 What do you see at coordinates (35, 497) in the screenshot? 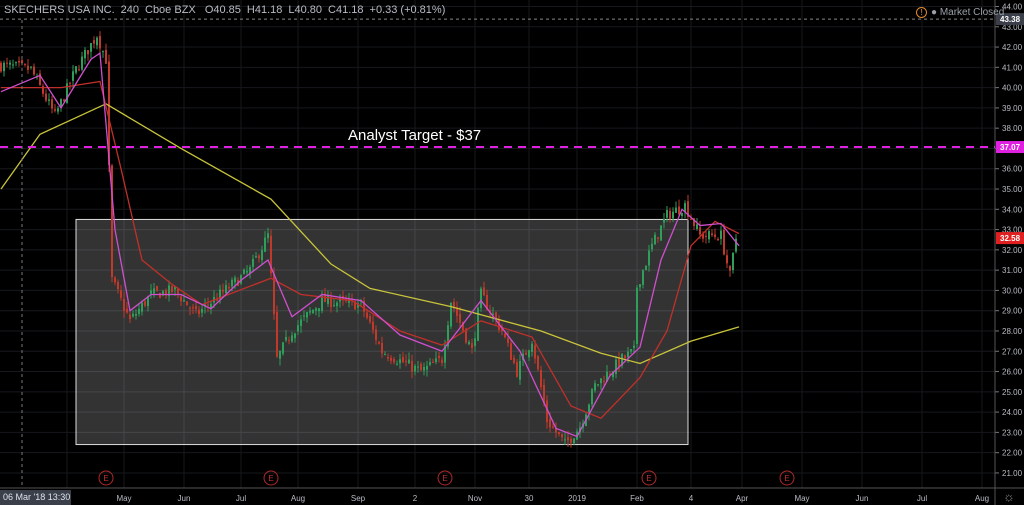
I see `crosshair-date-label: 06 Mar '18 13:30` at bounding box center [35, 497].